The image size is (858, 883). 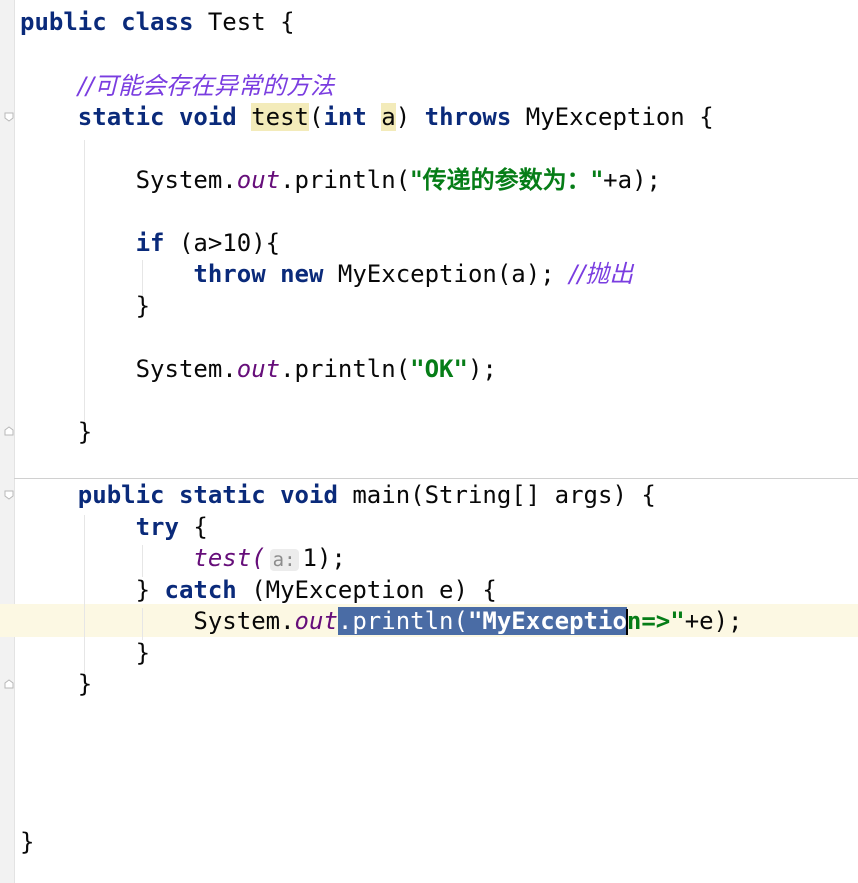 What do you see at coordinates (374, 590) in the screenshot?
I see `catch-clause: (MyException e) {` at bounding box center [374, 590].